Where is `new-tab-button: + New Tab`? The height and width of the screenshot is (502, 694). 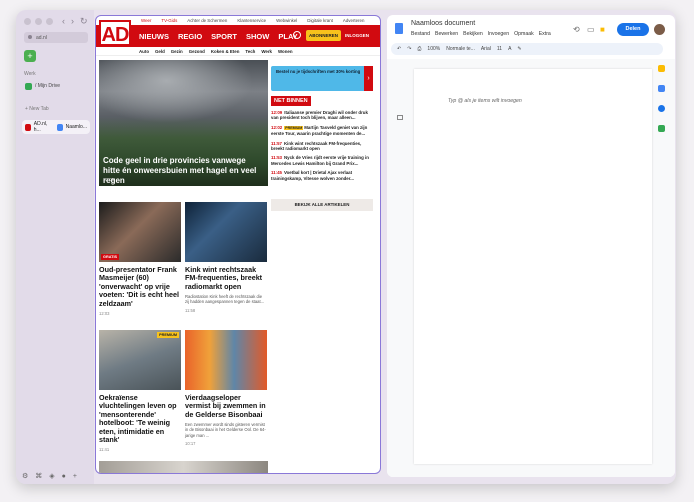 new-tab-button: + New Tab is located at coordinates (55, 109).